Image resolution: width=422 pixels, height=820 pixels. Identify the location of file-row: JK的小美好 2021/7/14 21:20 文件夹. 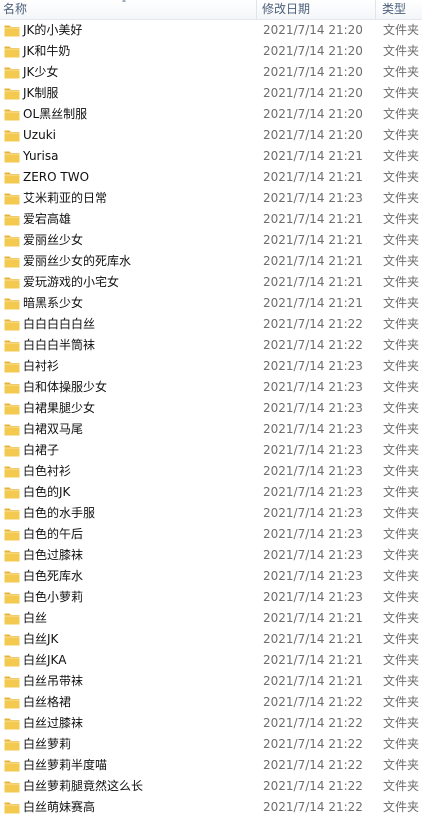
(211, 30).